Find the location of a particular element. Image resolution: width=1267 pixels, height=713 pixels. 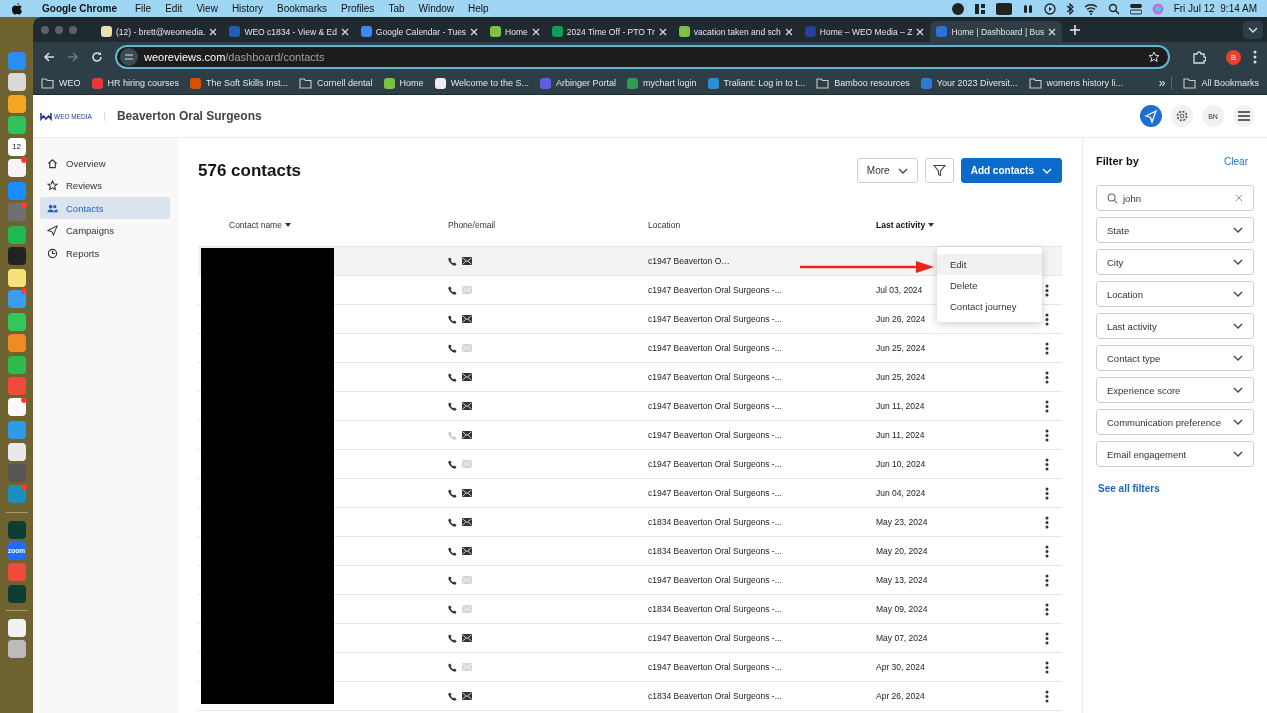

browser-tab: vacation taken and sch is located at coordinates (735, 31).